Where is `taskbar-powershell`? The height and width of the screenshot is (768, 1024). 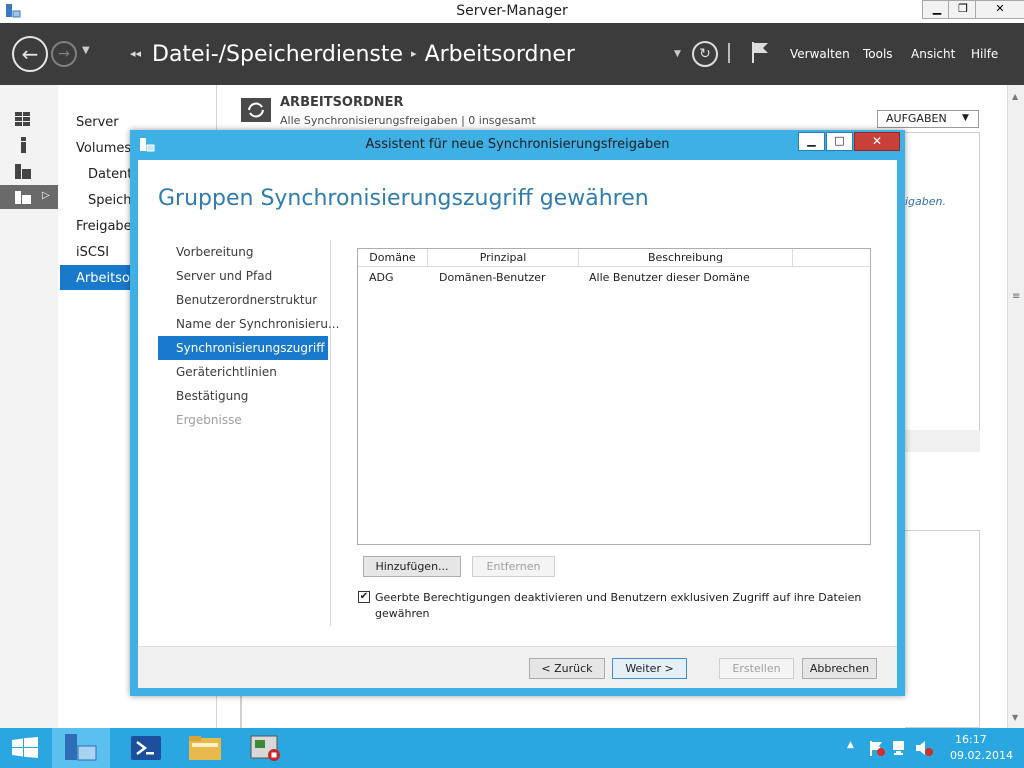
taskbar-powershell is located at coordinates (147, 748).